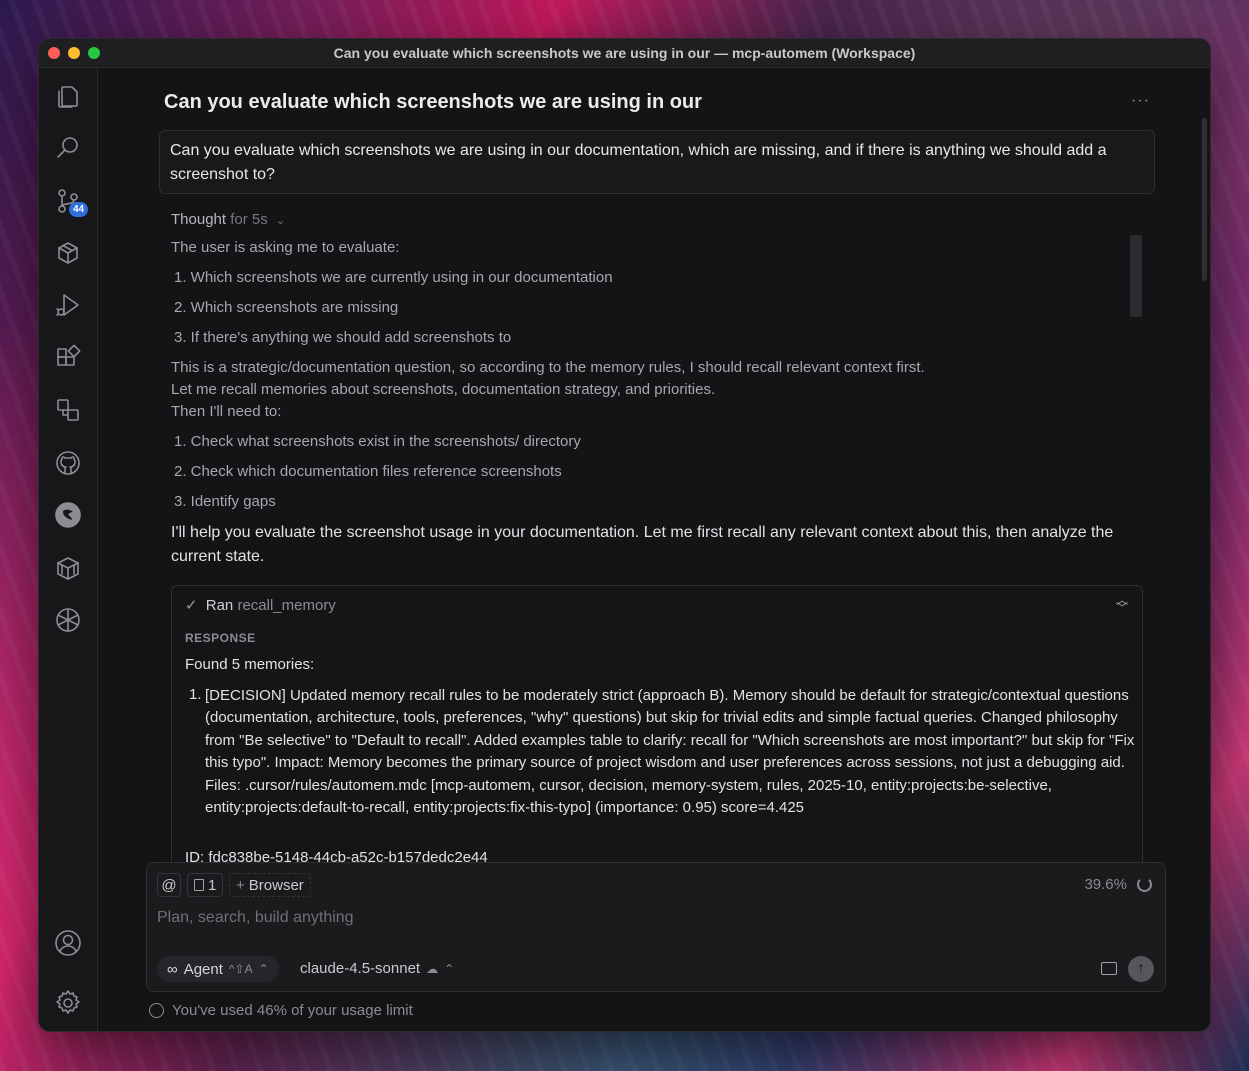 Image resolution: width=1249 pixels, height=1071 pixels. What do you see at coordinates (68, 253) in the screenshot?
I see `package-icon` at bounding box center [68, 253].